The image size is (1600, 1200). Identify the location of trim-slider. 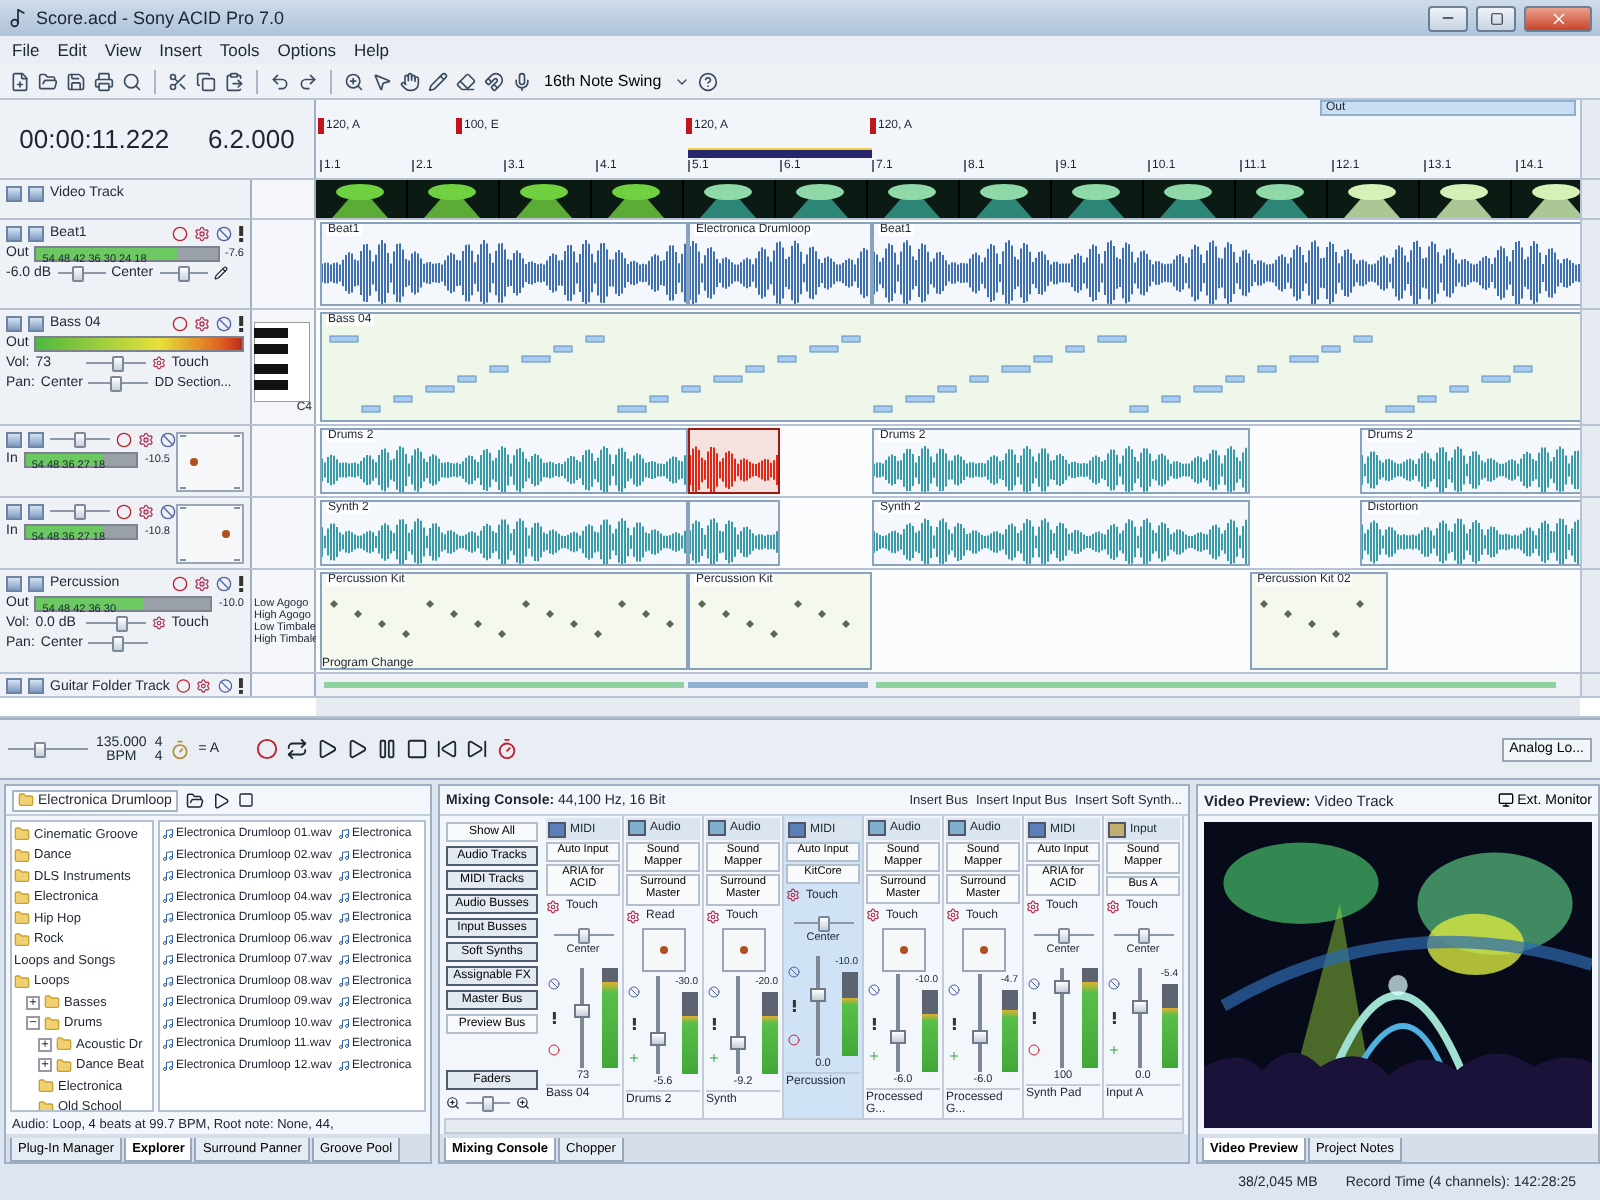
(80, 511).